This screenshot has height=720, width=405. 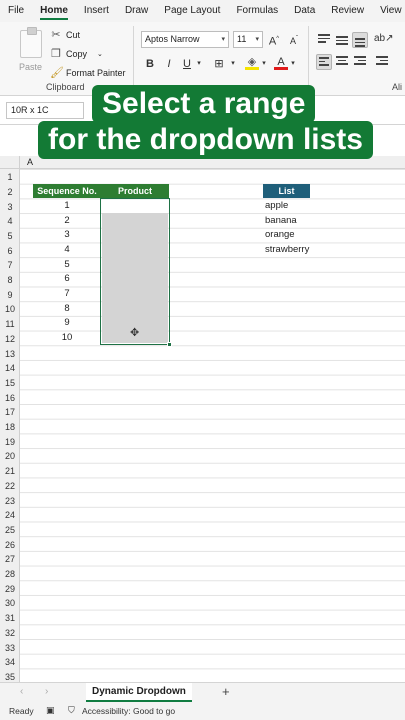 What do you see at coordinates (67, 323) in the screenshot?
I see `sequence-cell: 9` at bounding box center [67, 323].